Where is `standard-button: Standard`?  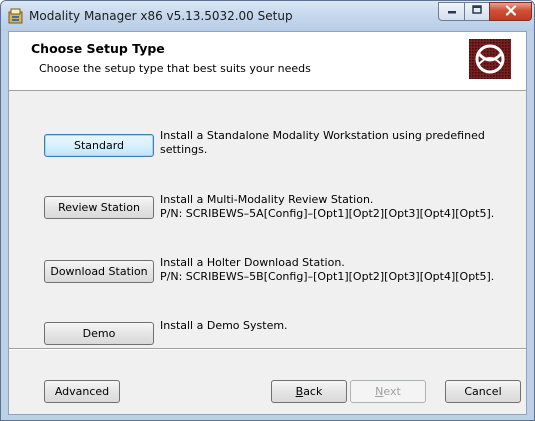
standard-button: Standard is located at coordinates (99, 145).